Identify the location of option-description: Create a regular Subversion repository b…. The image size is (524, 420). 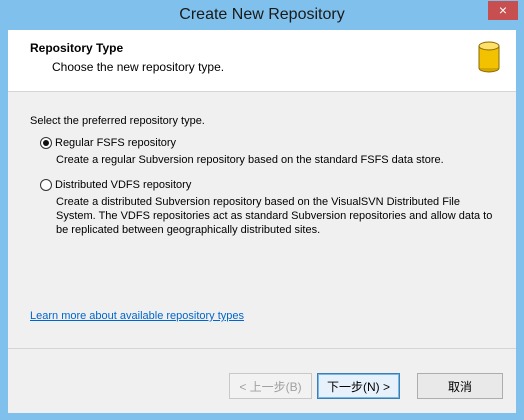
(250, 160).